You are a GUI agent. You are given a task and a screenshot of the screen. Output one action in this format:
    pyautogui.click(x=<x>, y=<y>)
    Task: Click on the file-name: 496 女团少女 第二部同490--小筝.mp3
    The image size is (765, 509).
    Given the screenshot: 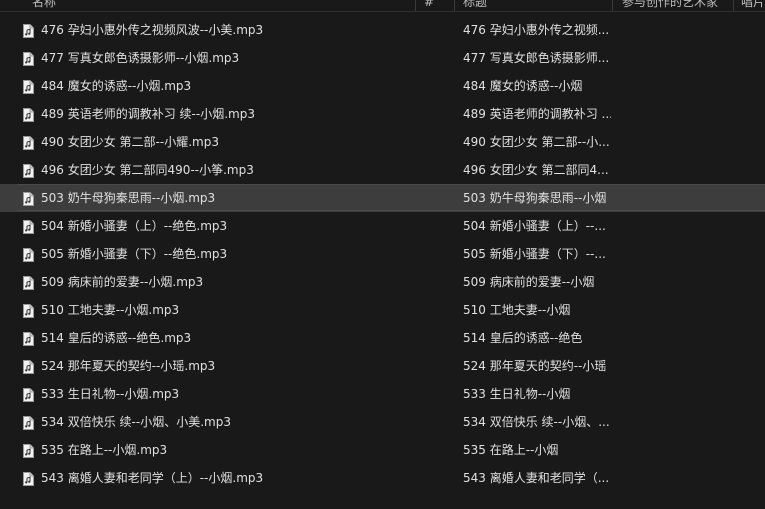 What is the action you would take?
    pyautogui.click(x=147, y=170)
    